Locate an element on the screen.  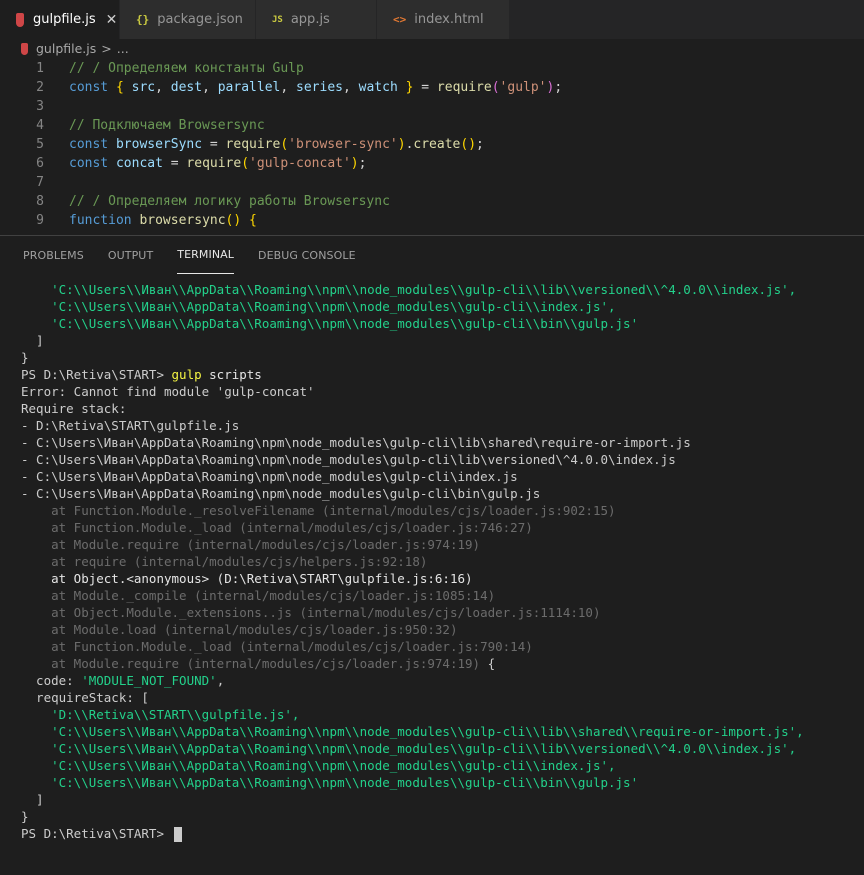
terminal-line: 'D:\\Retiva\\START\\gulpfile.js', is located at coordinates (160, 714).